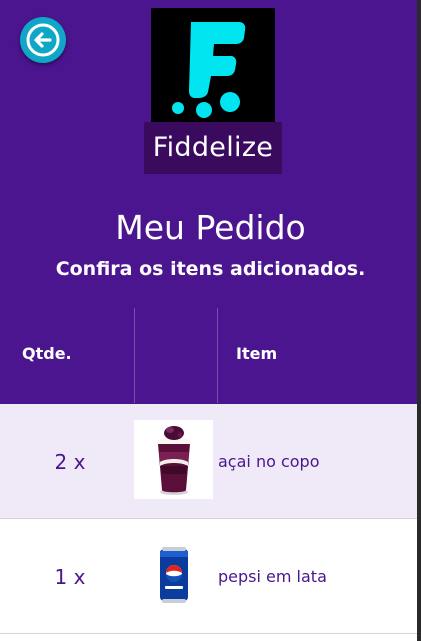  I want to click on acai-cup-image, so click(173, 459).